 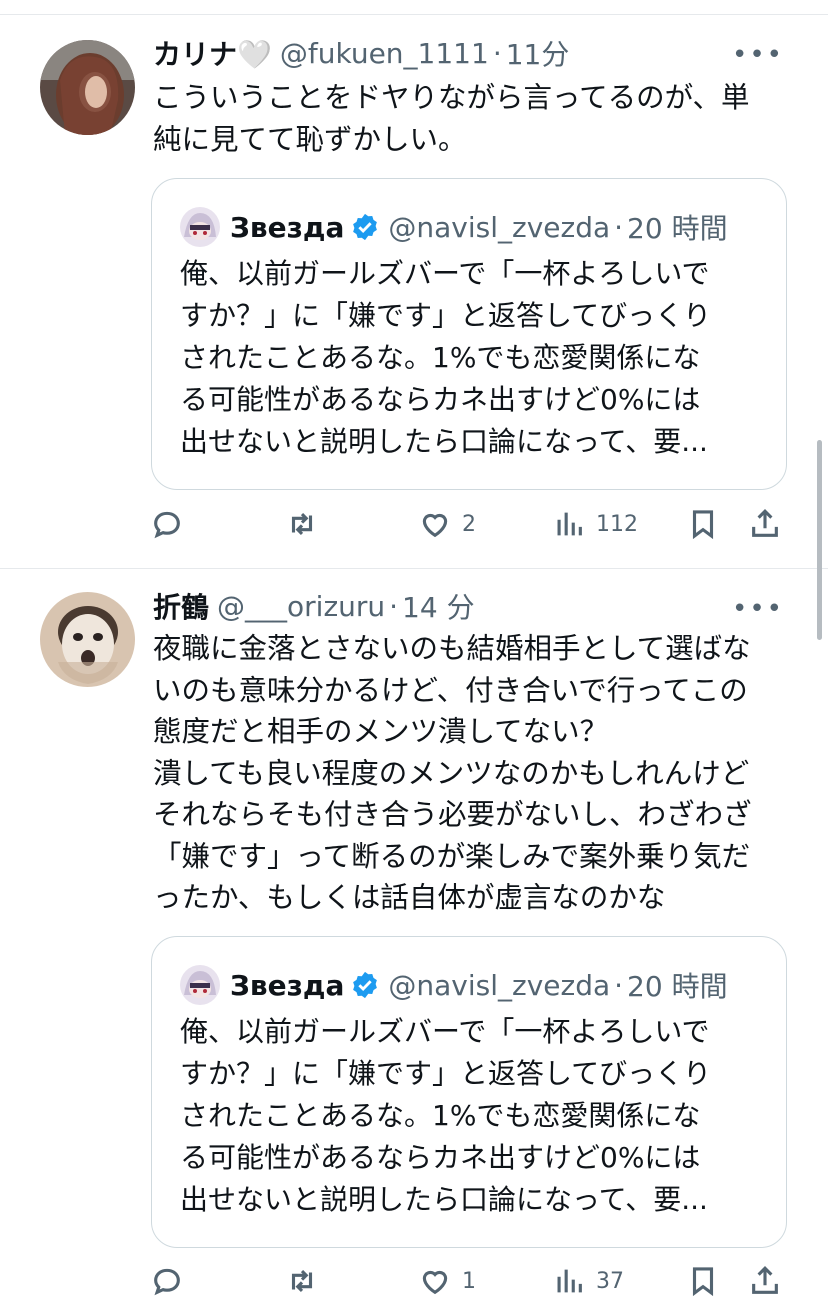 What do you see at coordinates (538, 53) in the screenshot?
I see `timestamp: 11分` at bounding box center [538, 53].